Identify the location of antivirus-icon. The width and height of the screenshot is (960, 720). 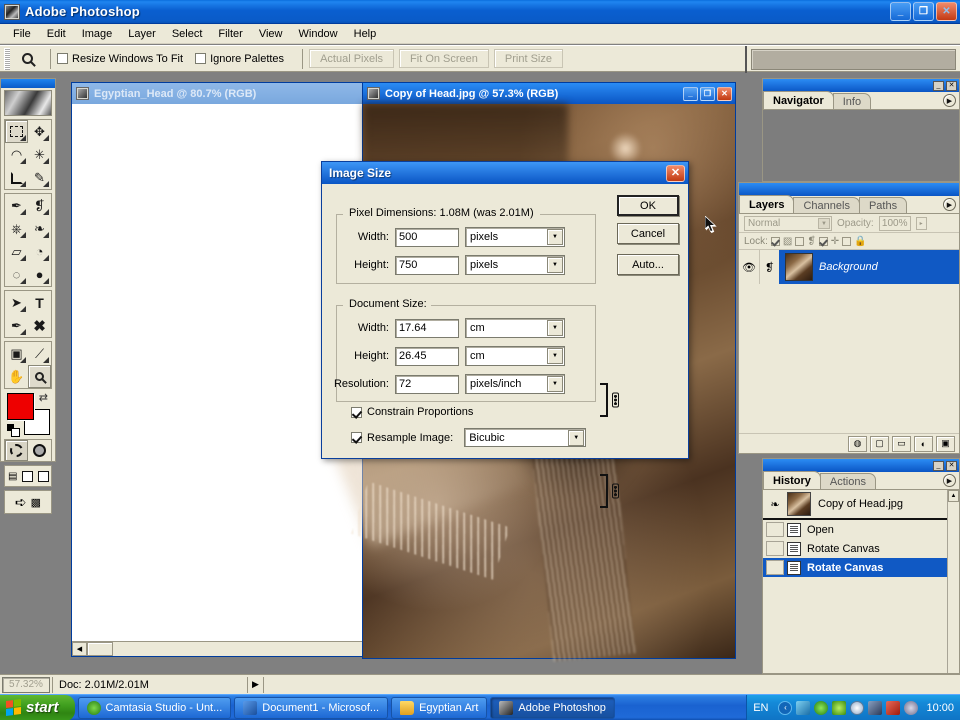
(857, 707).